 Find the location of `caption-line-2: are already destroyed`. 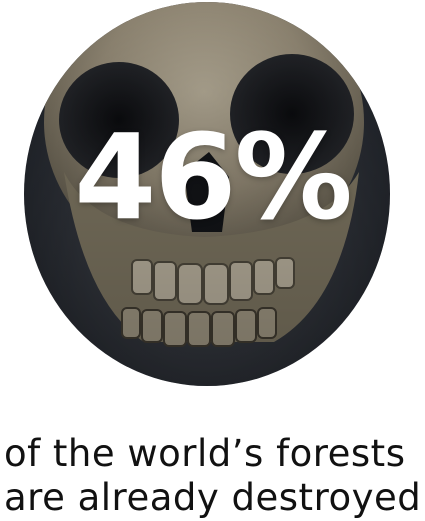

caption-line-2: are already destroyed is located at coordinates (213, 497).